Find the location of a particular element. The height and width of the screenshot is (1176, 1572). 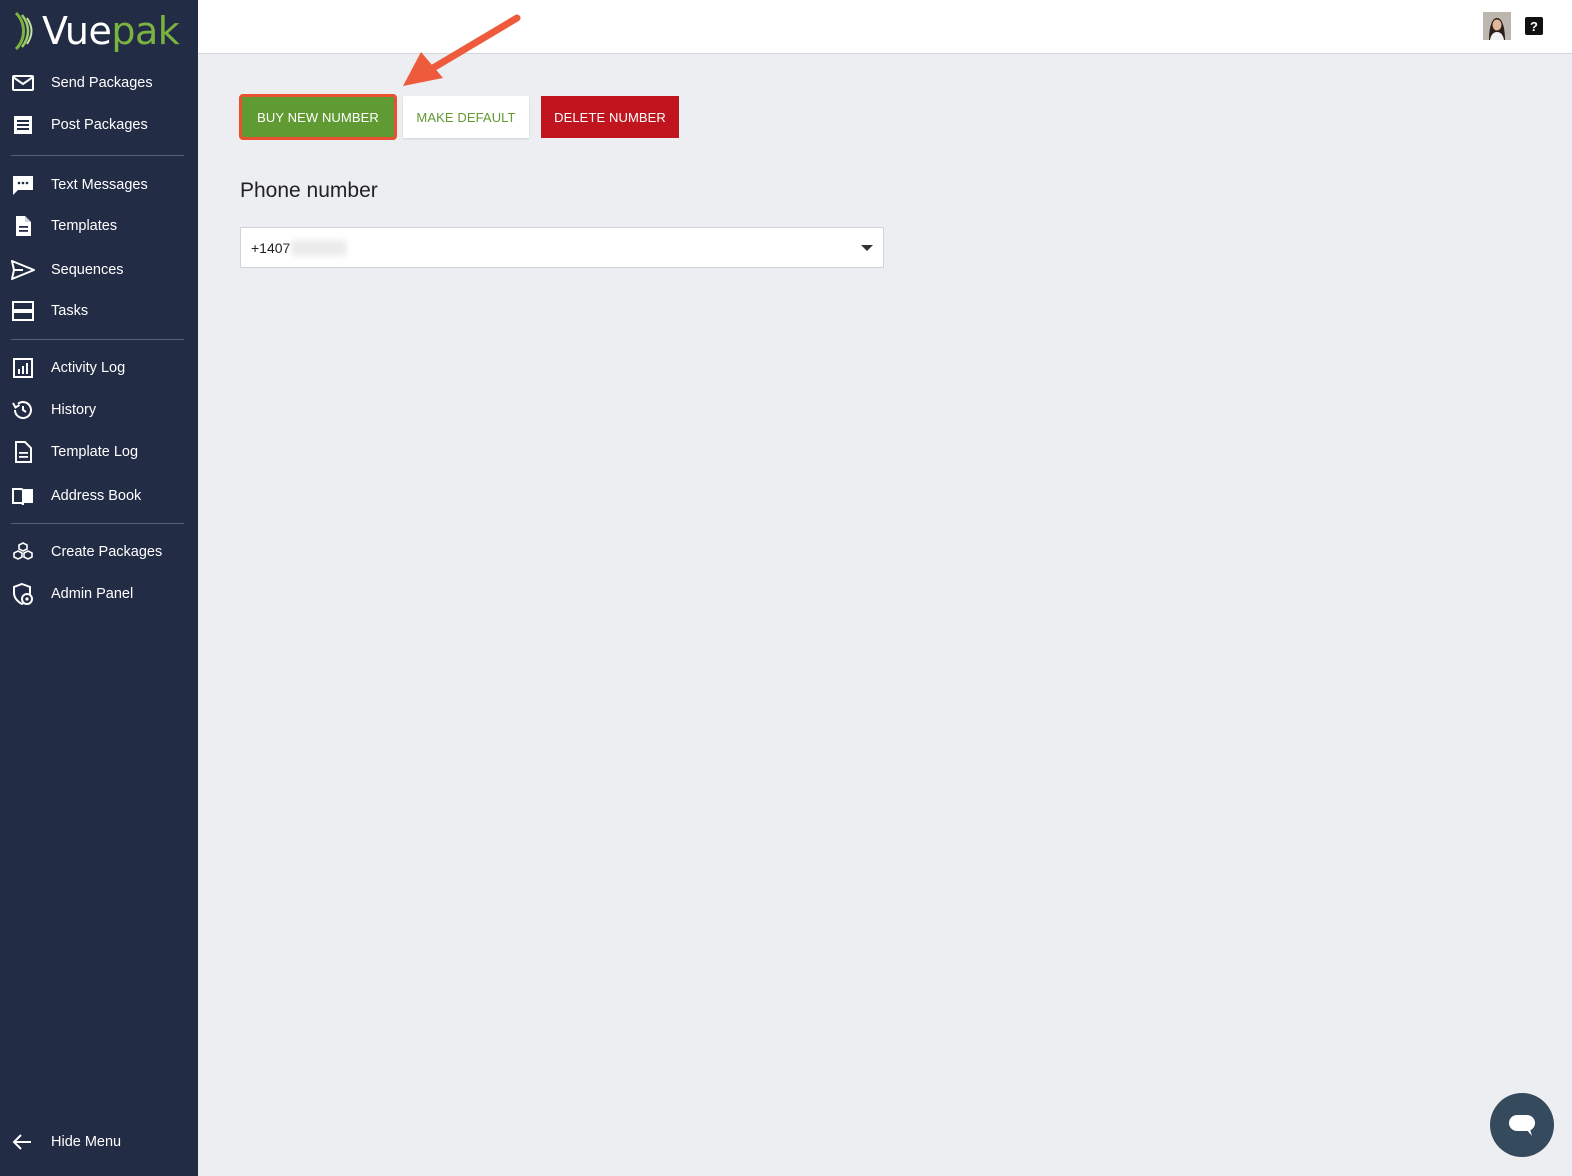

bar-chart-icon is located at coordinates (23, 368).